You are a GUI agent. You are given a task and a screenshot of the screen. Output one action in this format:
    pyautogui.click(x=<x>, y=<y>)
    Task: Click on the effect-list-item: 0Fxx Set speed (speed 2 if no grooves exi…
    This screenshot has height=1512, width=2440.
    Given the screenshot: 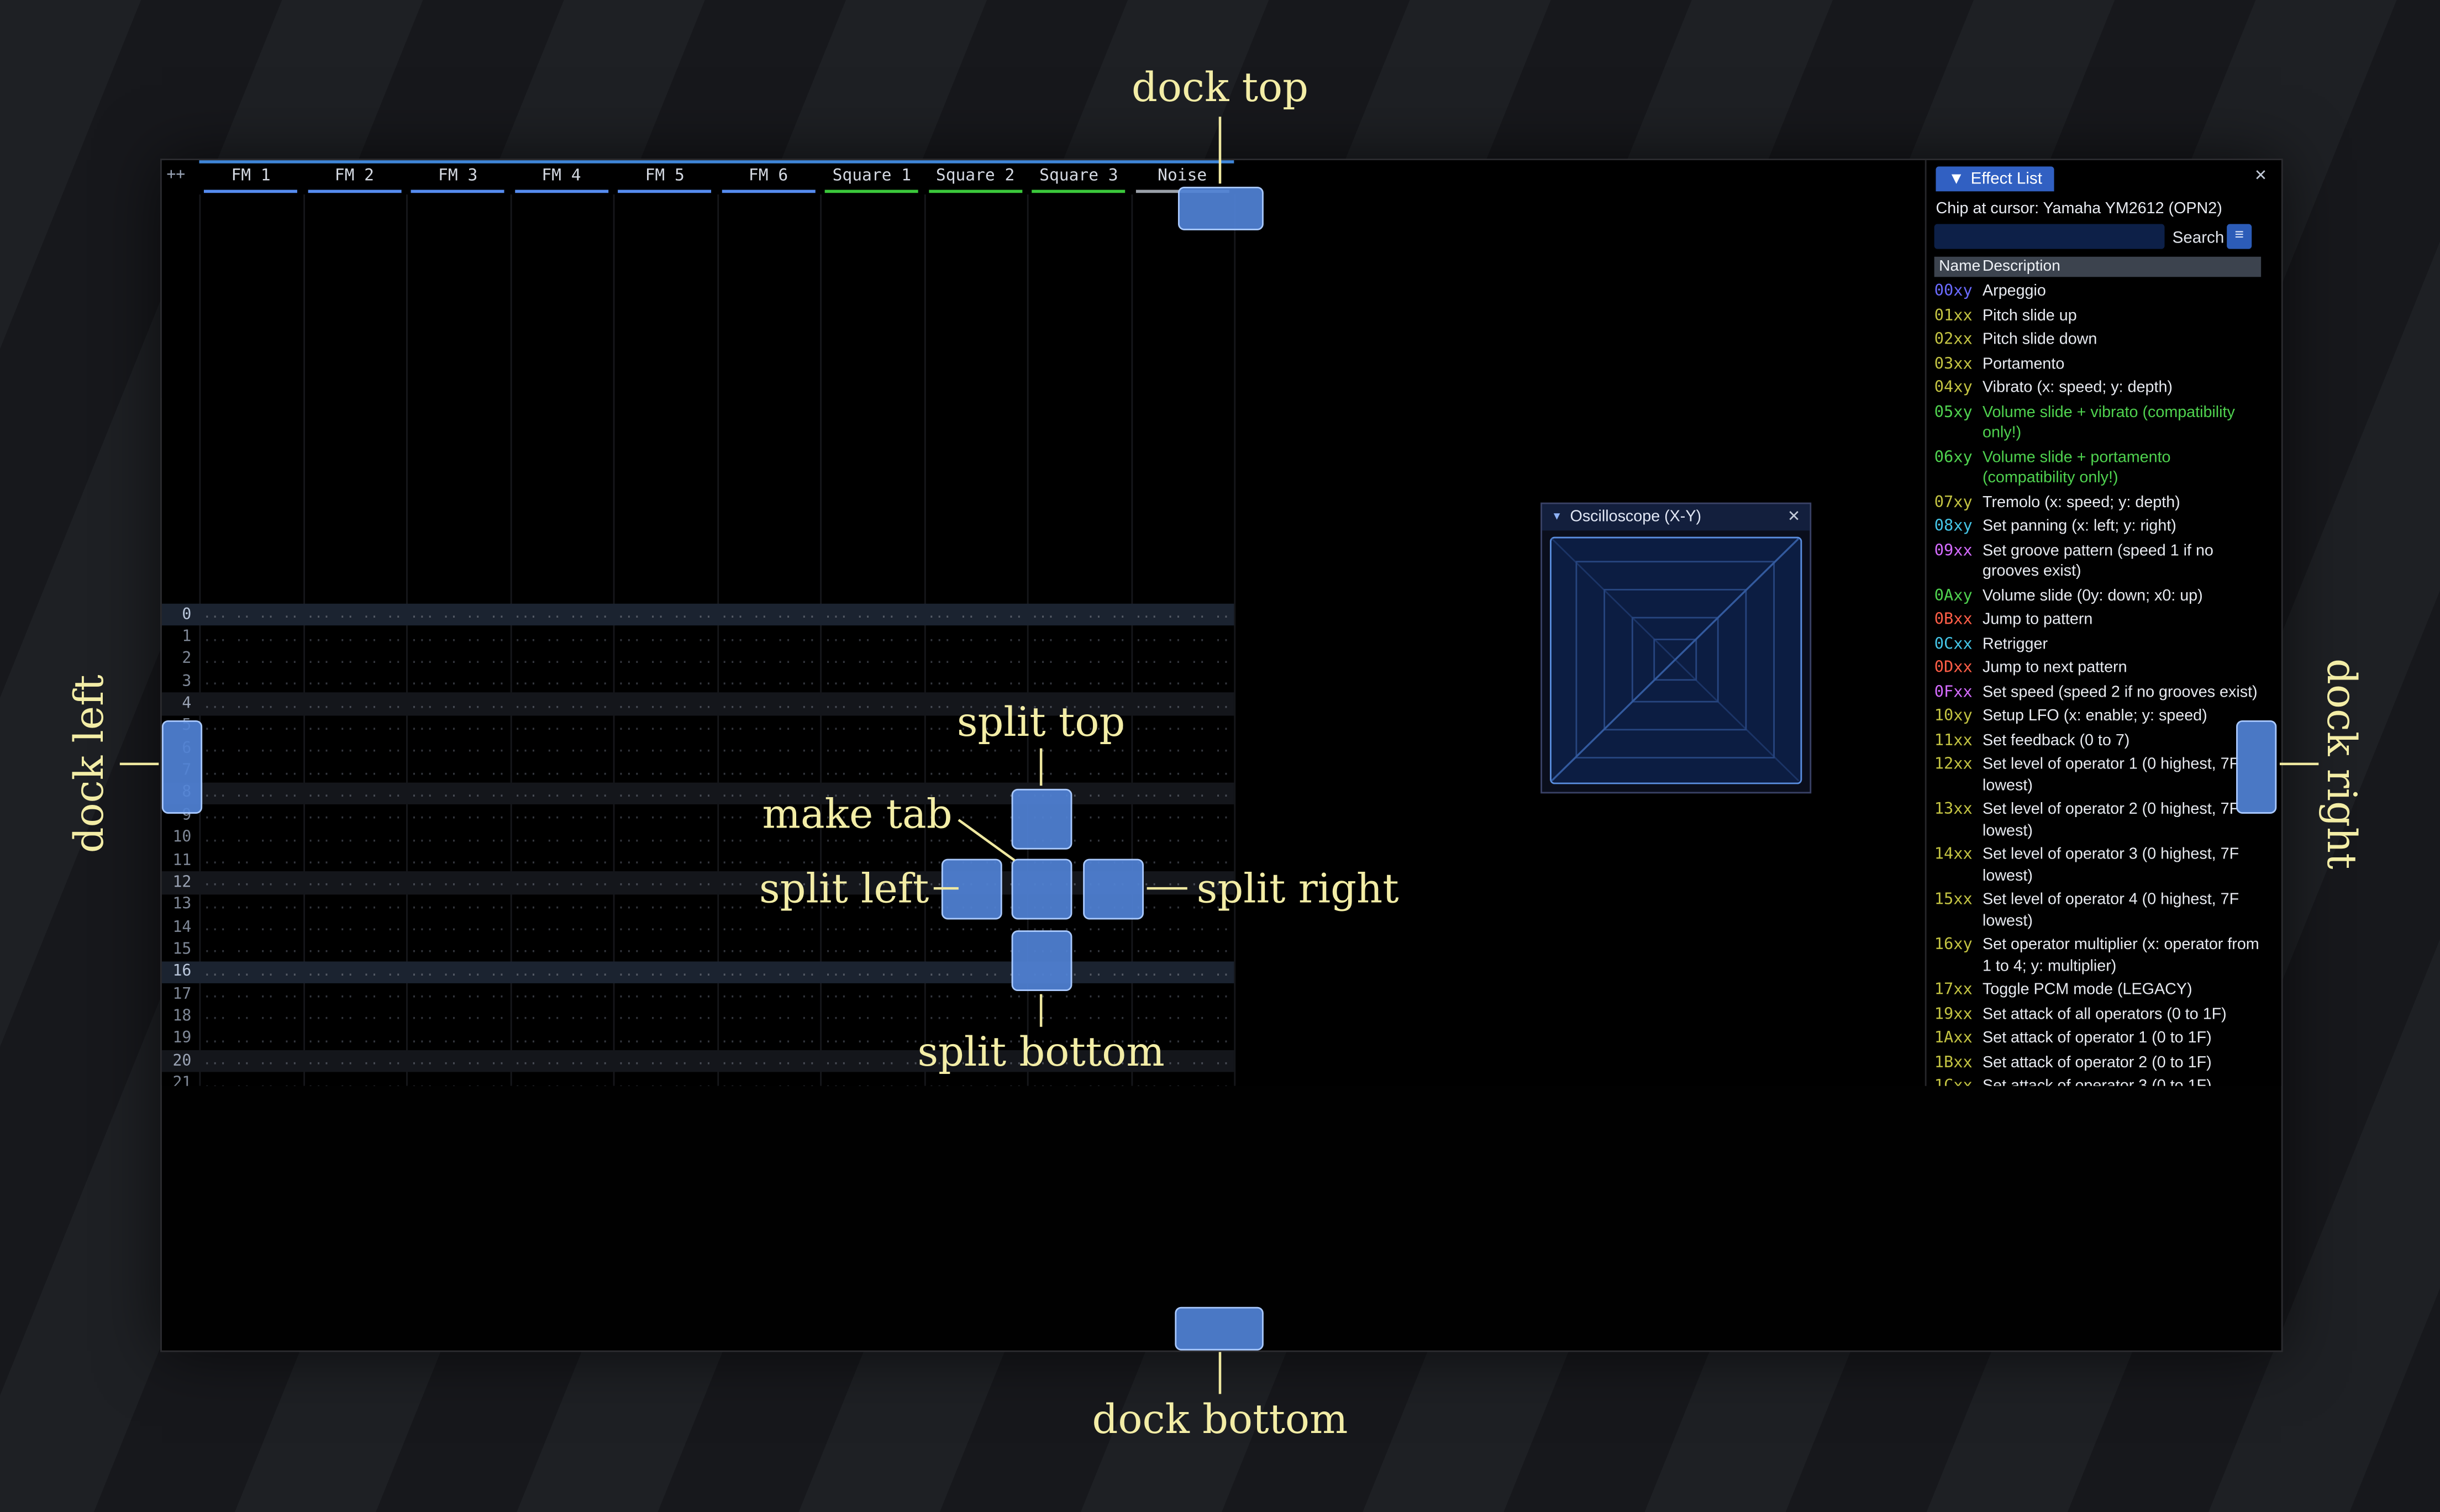 What is the action you would take?
    pyautogui.click(x=2101, y=693)
    